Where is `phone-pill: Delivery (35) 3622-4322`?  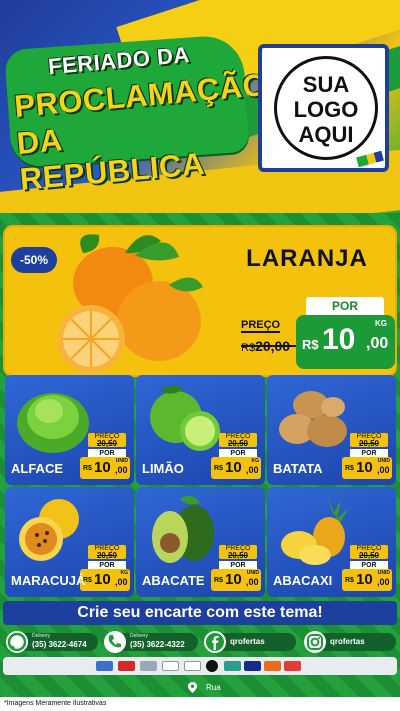 phone-pill: Delivery (35) 3622-4322 is located at coordinates (159, 642).